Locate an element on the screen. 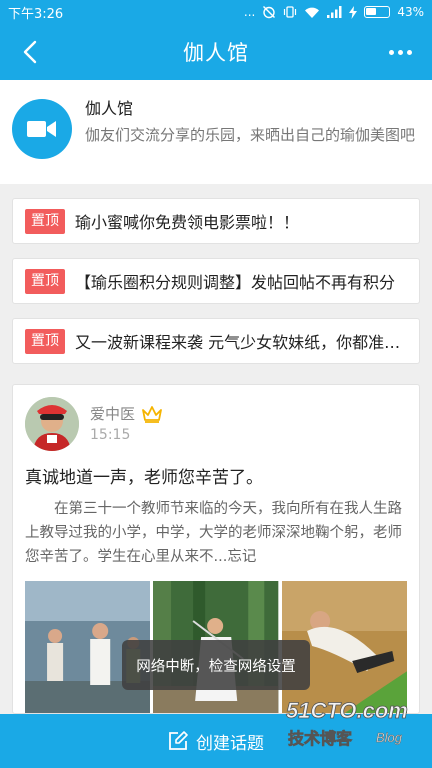 The image size is (432, 768). create-topic-label: 创建话题 is located at coordinates (230, 743).